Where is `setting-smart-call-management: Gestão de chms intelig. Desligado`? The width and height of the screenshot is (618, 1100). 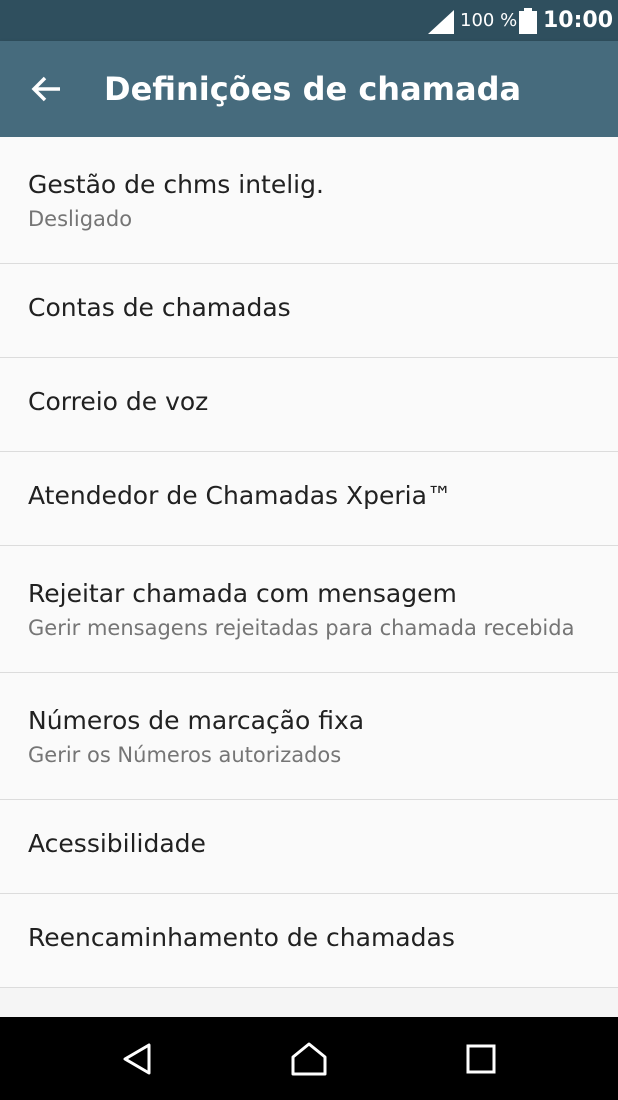
setting-smart-call-management: Gestão de chms intelig. Desligado is located at coordinates (309, 200).